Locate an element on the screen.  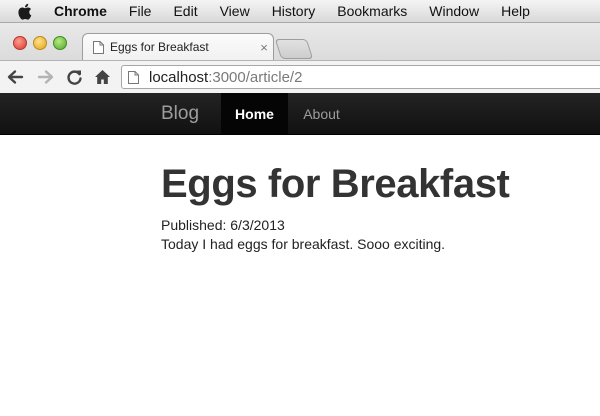
menu-edit: Edit is located at coordinates (185, 11).